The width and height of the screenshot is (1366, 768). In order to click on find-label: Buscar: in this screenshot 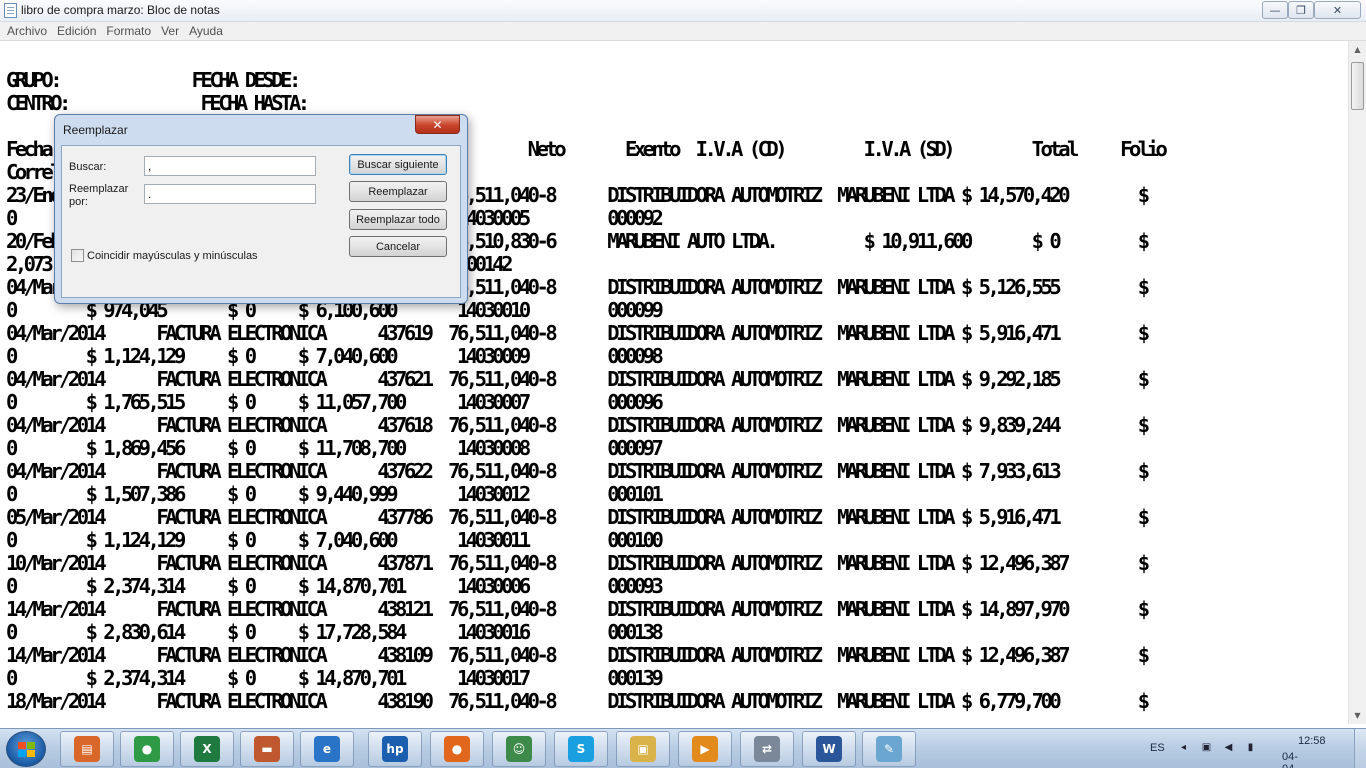, I will do `click(88, 167)`.